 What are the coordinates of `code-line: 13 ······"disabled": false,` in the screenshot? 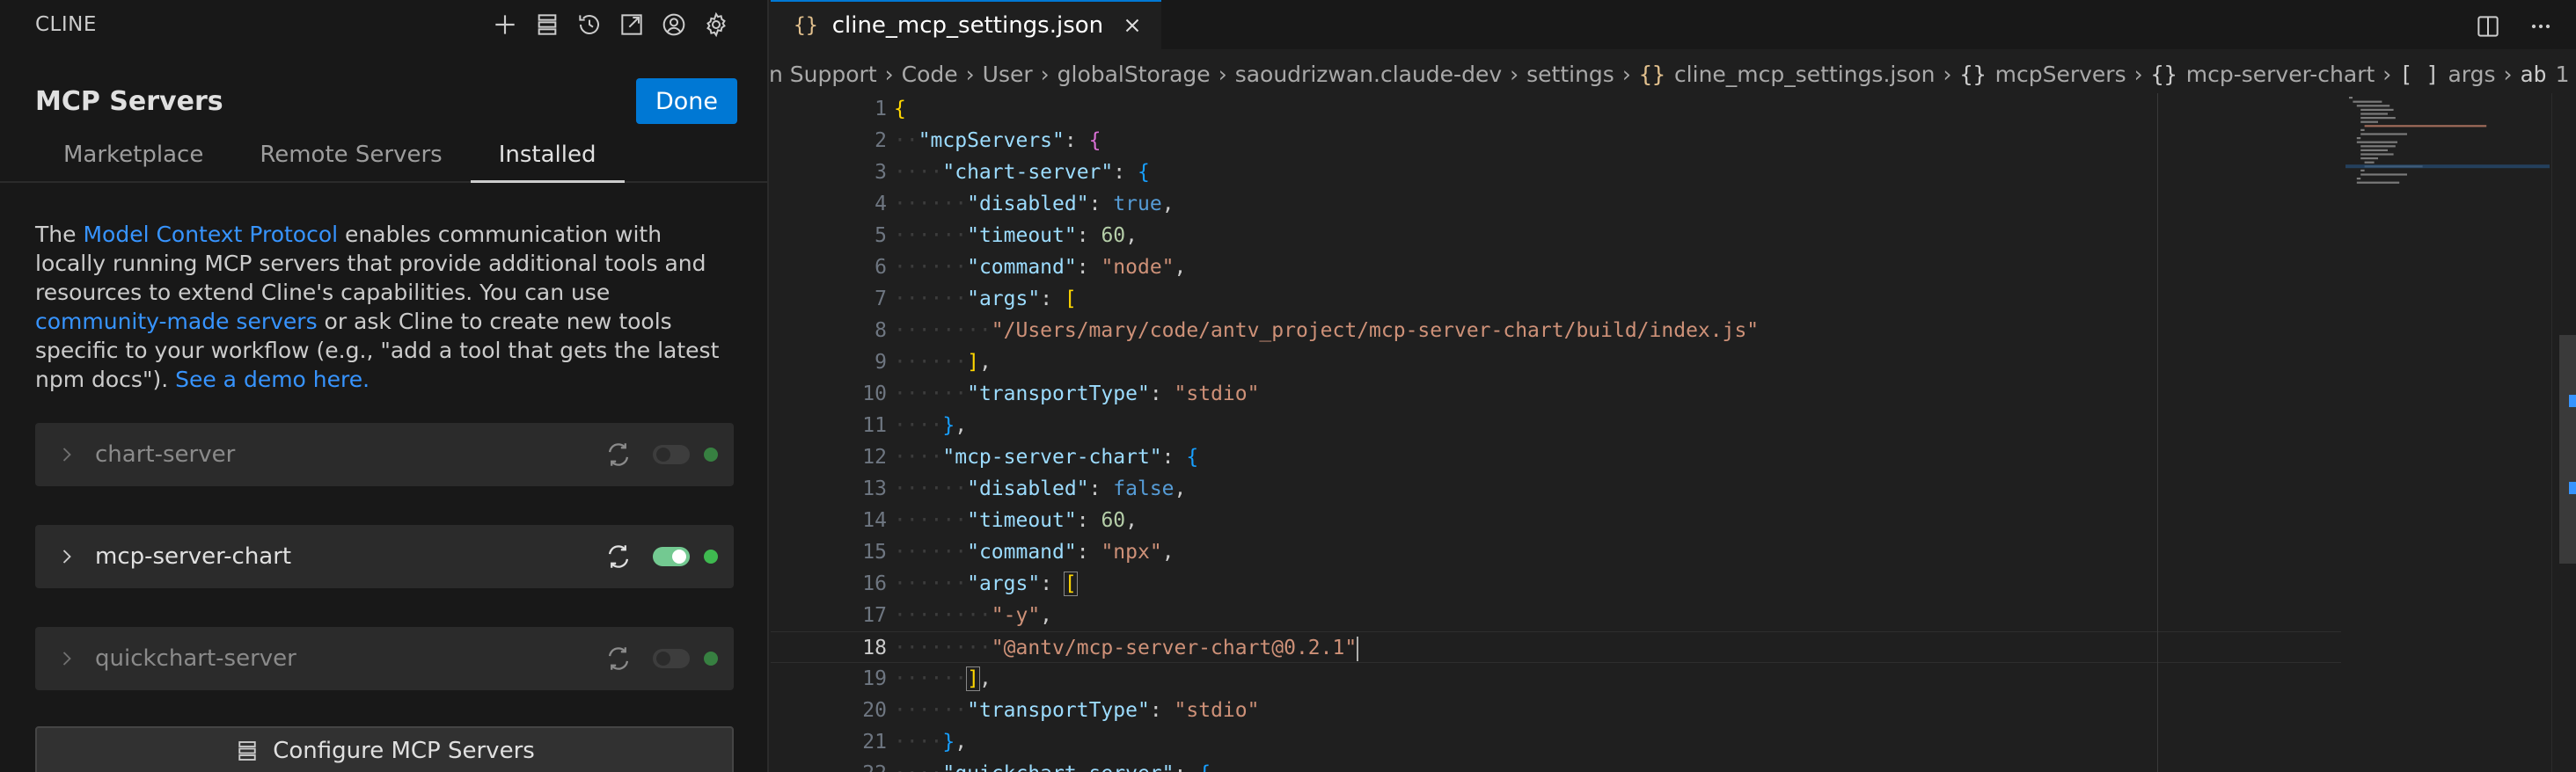 It's located at (1556, 489).